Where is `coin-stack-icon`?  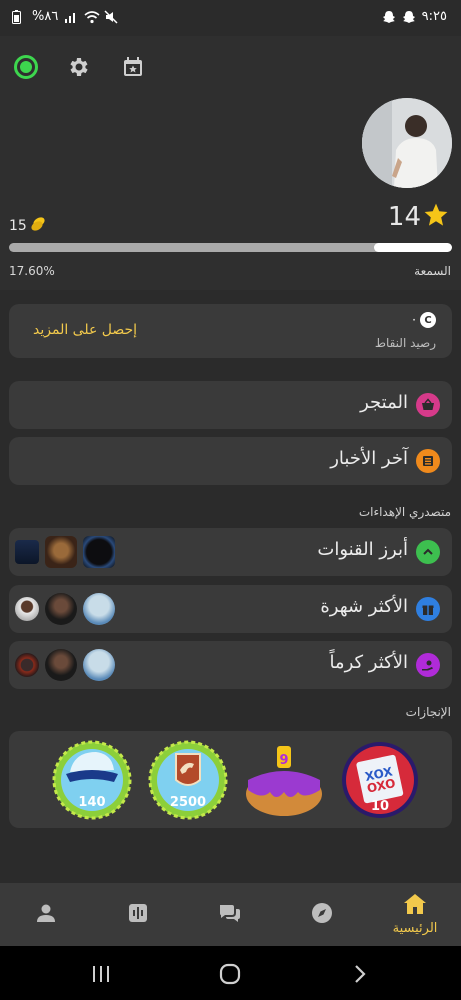 coin-stack-icon is located at coordinates (38, 226).